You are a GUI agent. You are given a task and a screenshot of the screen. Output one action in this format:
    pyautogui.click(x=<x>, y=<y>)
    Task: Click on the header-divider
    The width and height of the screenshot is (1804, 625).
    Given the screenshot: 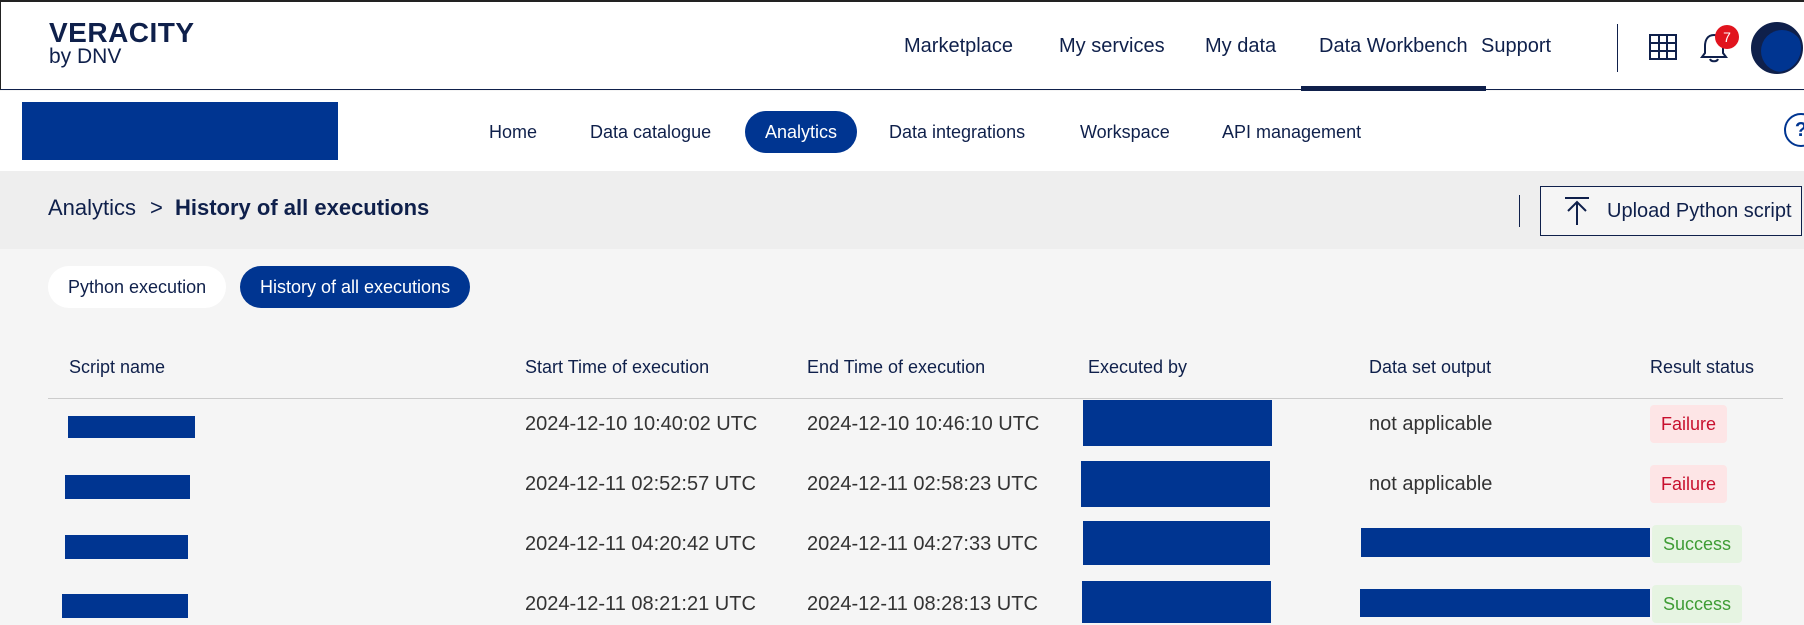 What is the action you would take?
    pyautogui.click(x=1617, y=48)
    